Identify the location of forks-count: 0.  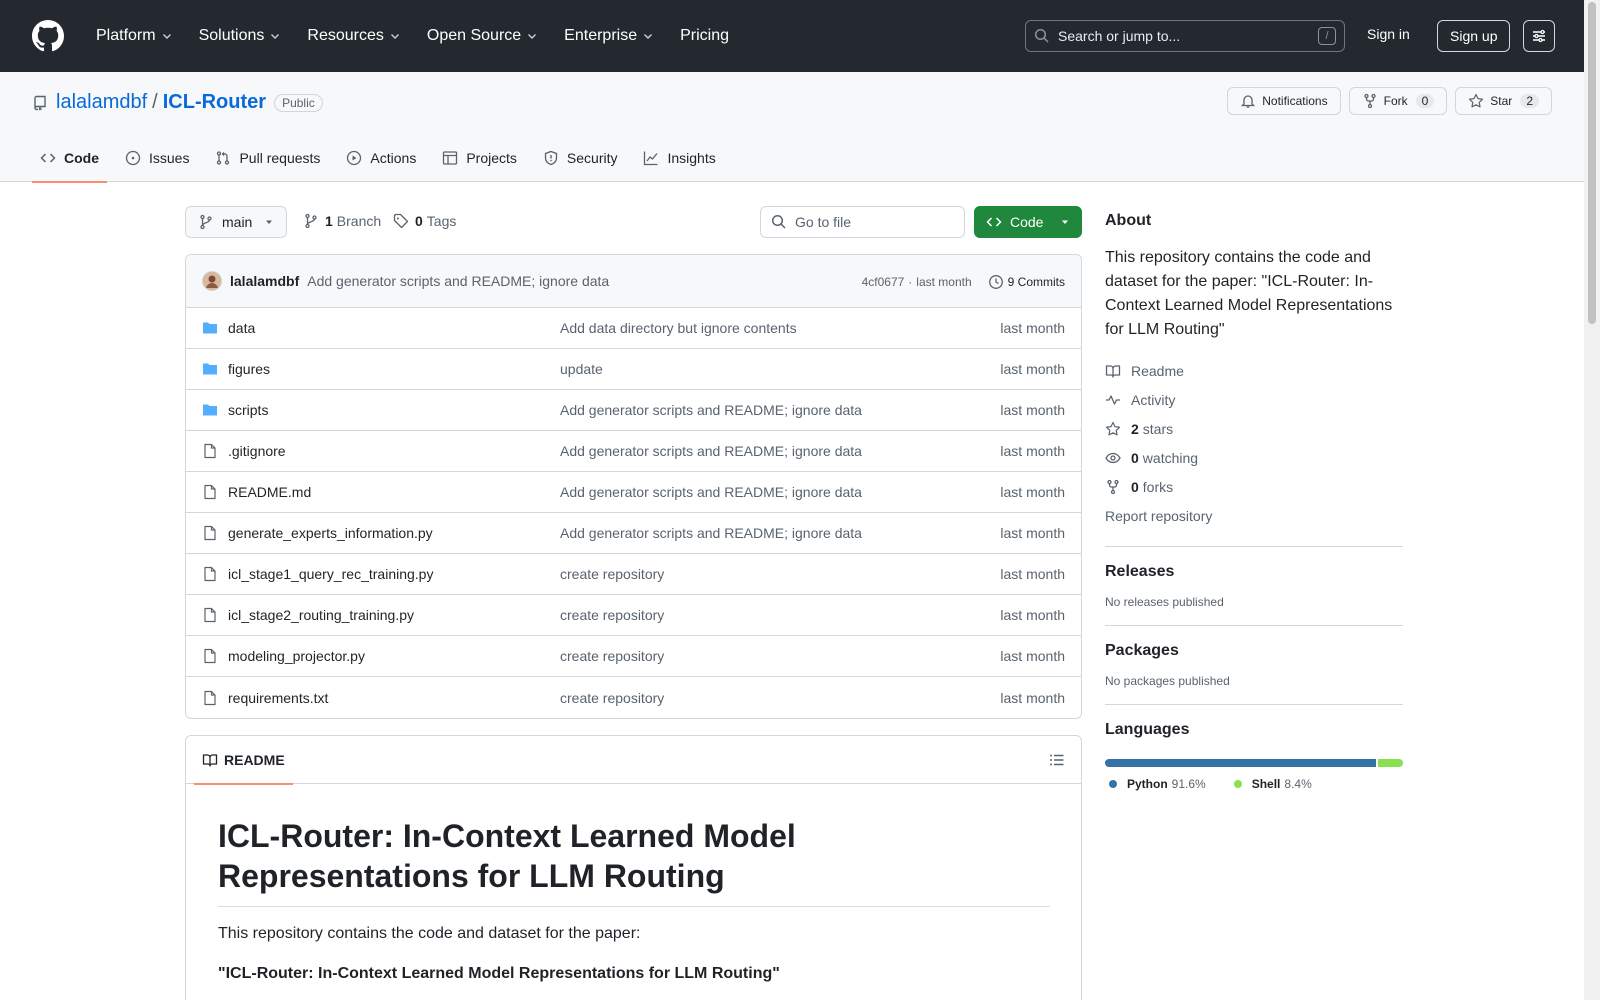
(1135, 486).